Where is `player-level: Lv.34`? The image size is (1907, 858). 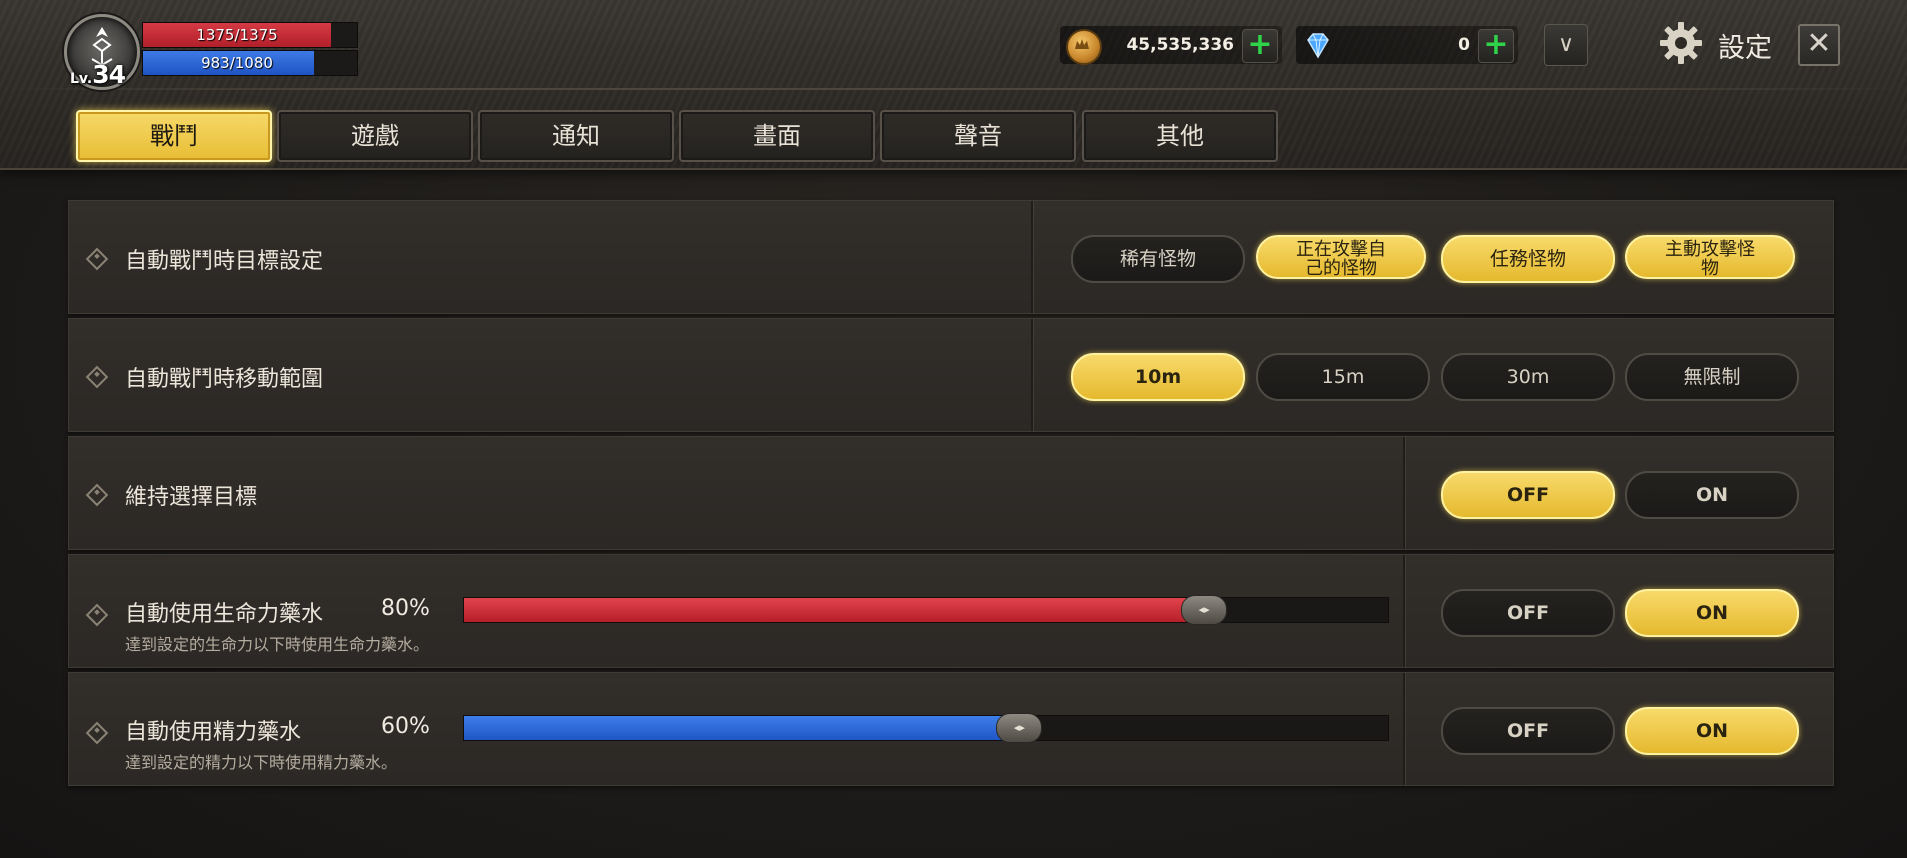 player-level: Lv.34 is located at coordinates (98, 74).